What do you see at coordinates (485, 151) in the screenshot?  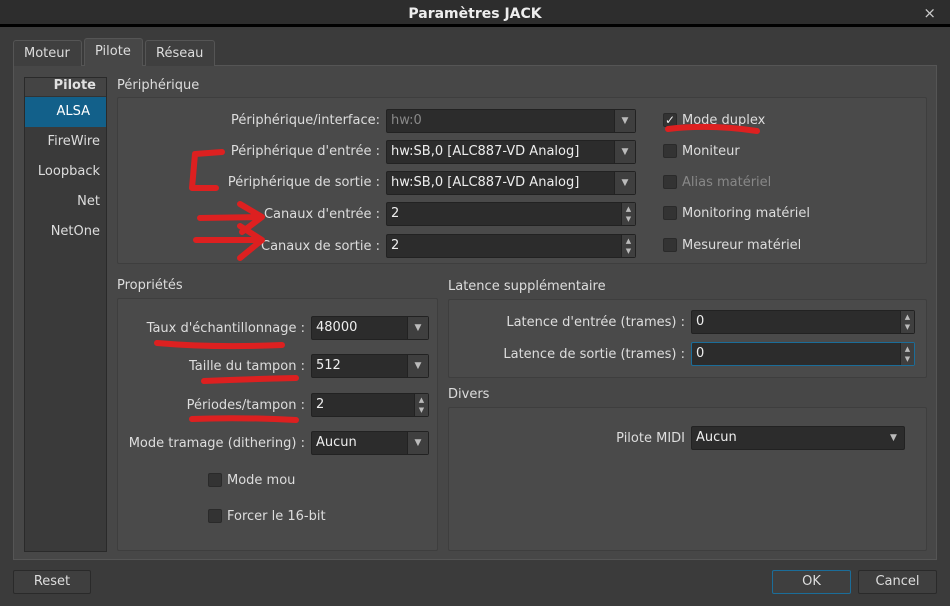 I see `input-device-value: hw:SB,0 [ALC887-VD Analog]` at bounding box center [485, 151].